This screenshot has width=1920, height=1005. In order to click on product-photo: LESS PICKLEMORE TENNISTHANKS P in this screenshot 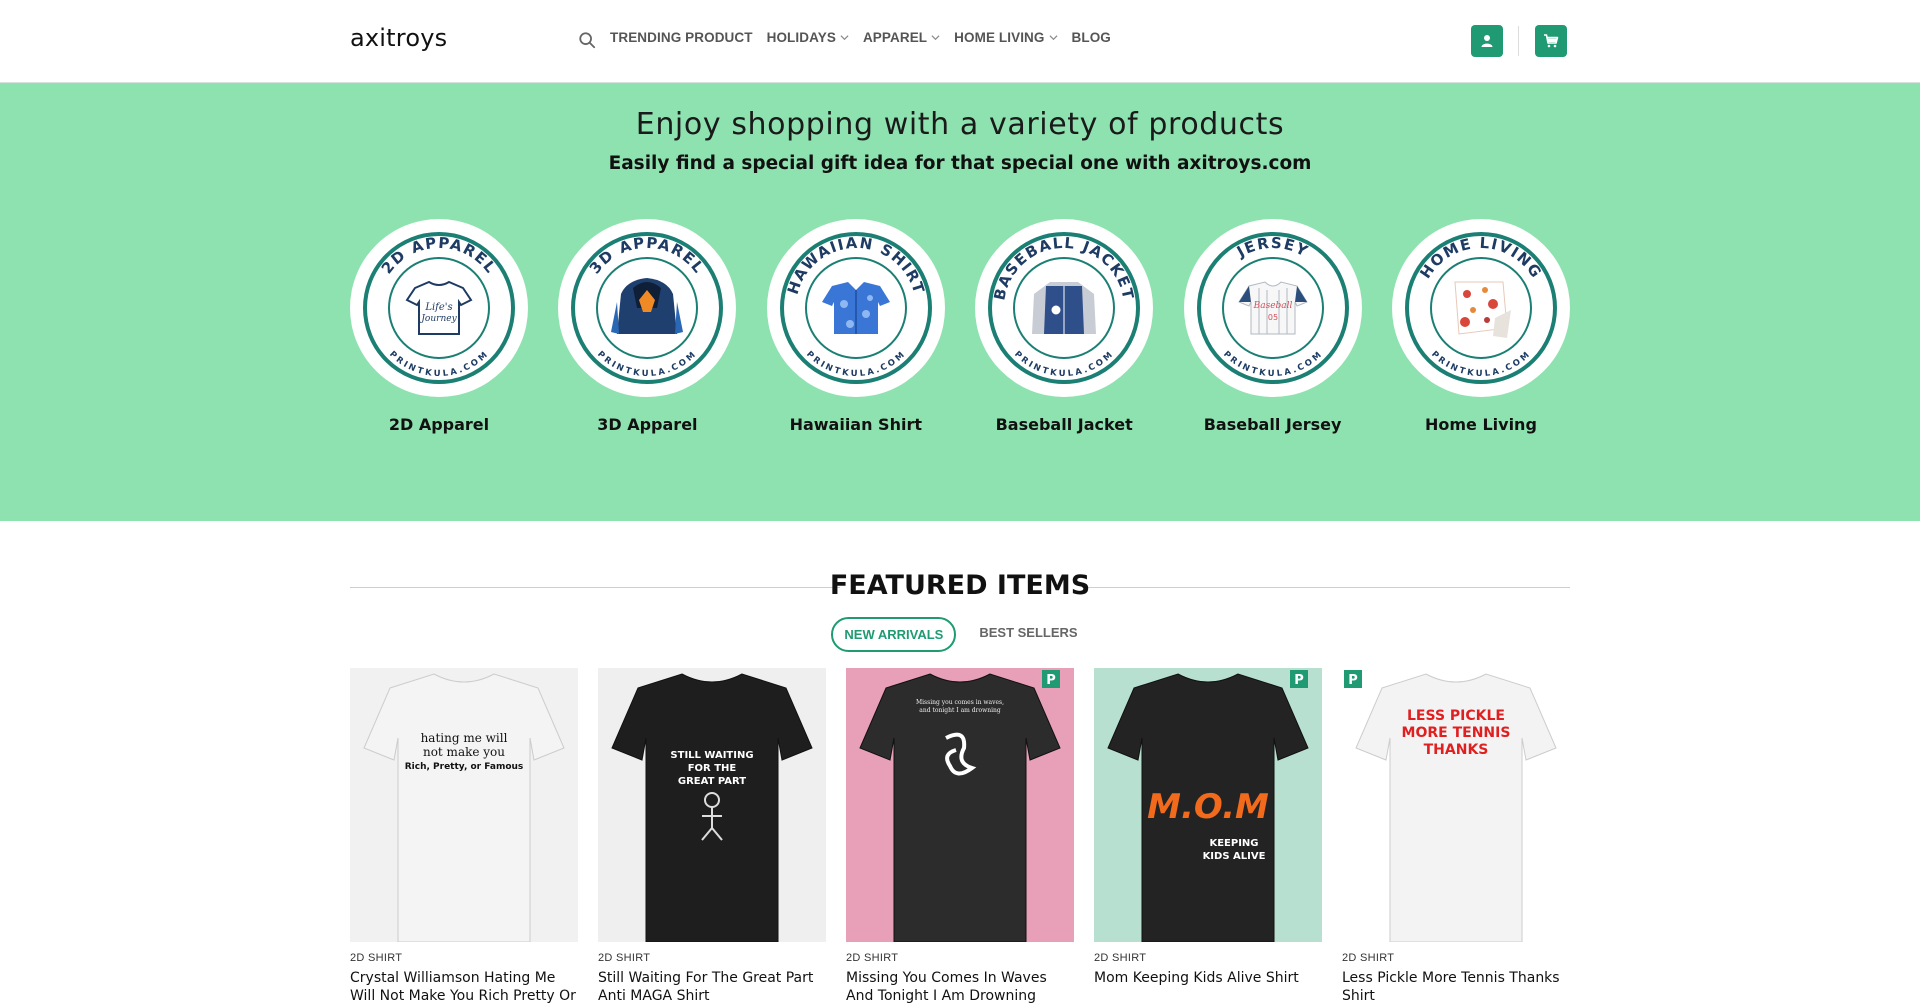, I will do `click(1456, 805)`.